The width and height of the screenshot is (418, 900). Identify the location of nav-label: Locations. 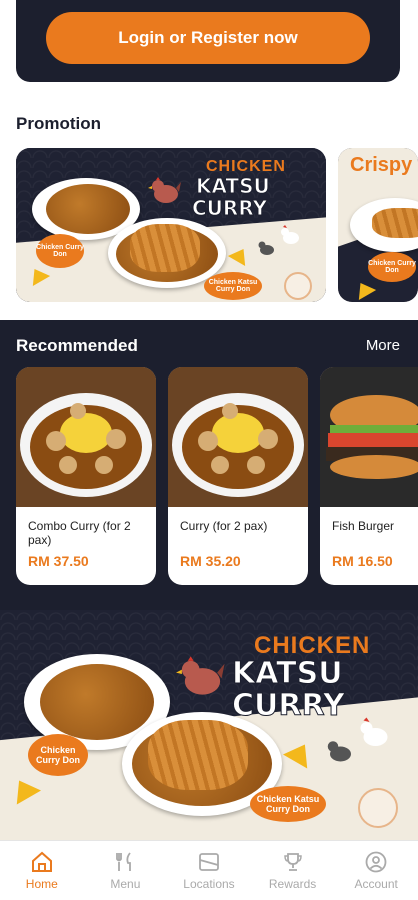
(209, 884).